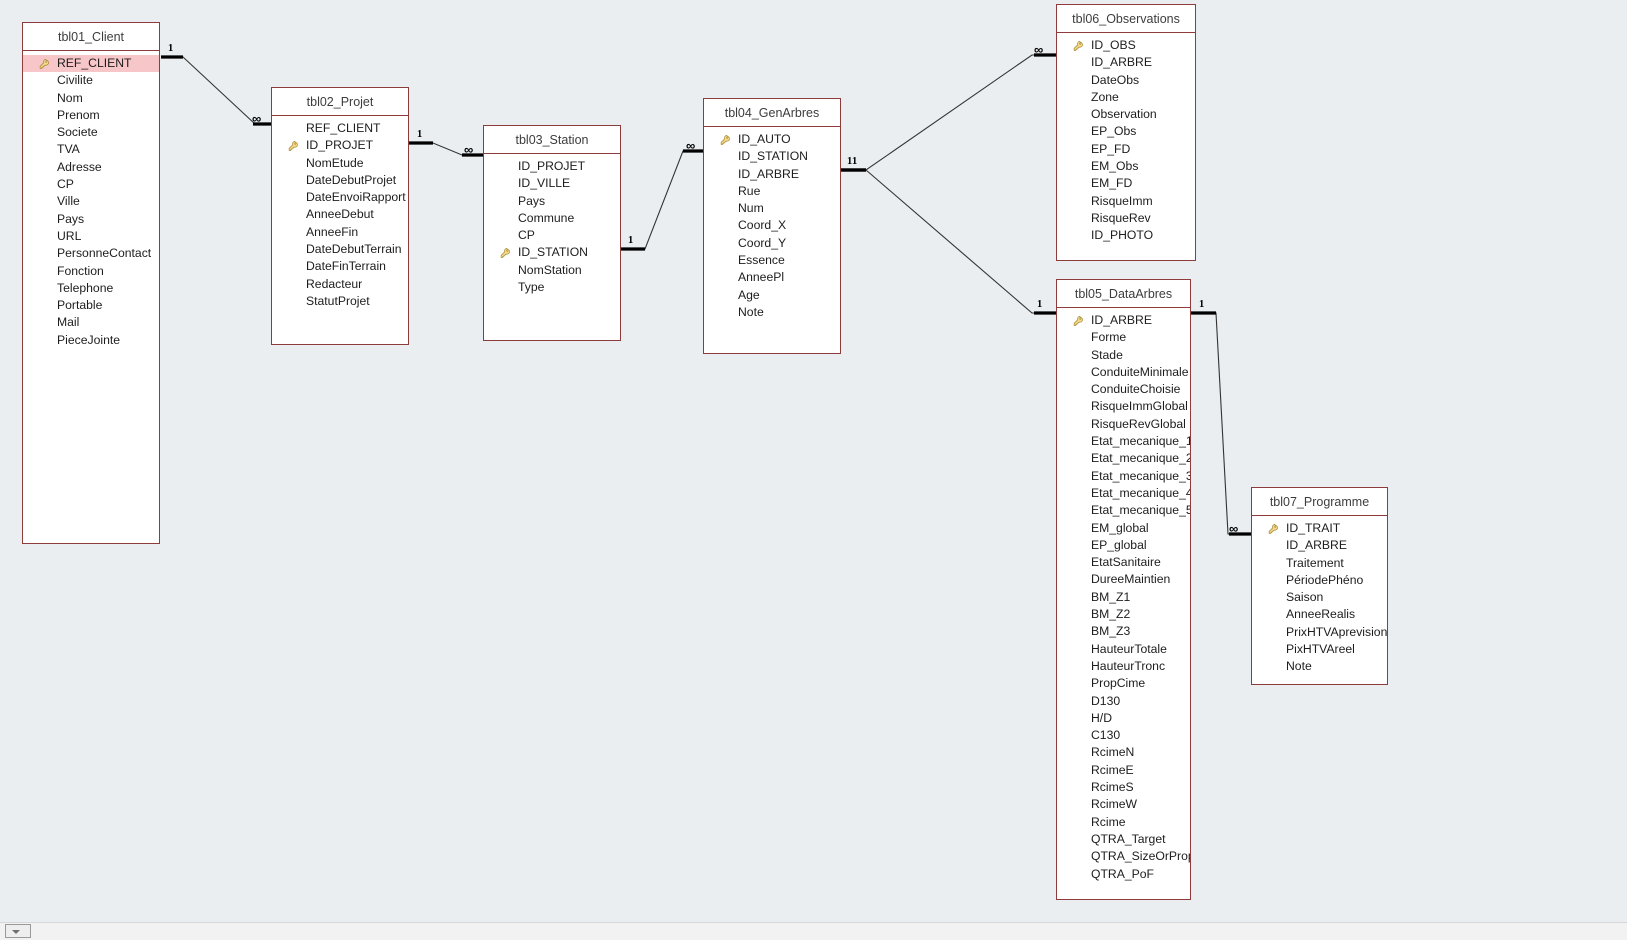 The height and width of the screenshot is (940, 1627). What do you see at coordinates (552, 287) in the screenshot?
I see `field-row: Type` at bounding box center [552, 287].